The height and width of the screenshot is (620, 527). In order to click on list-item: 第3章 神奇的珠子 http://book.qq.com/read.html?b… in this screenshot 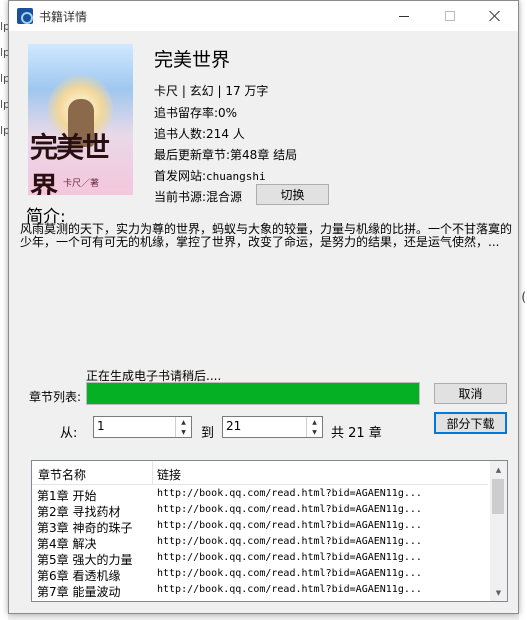, I will do `click(260, 526)`.